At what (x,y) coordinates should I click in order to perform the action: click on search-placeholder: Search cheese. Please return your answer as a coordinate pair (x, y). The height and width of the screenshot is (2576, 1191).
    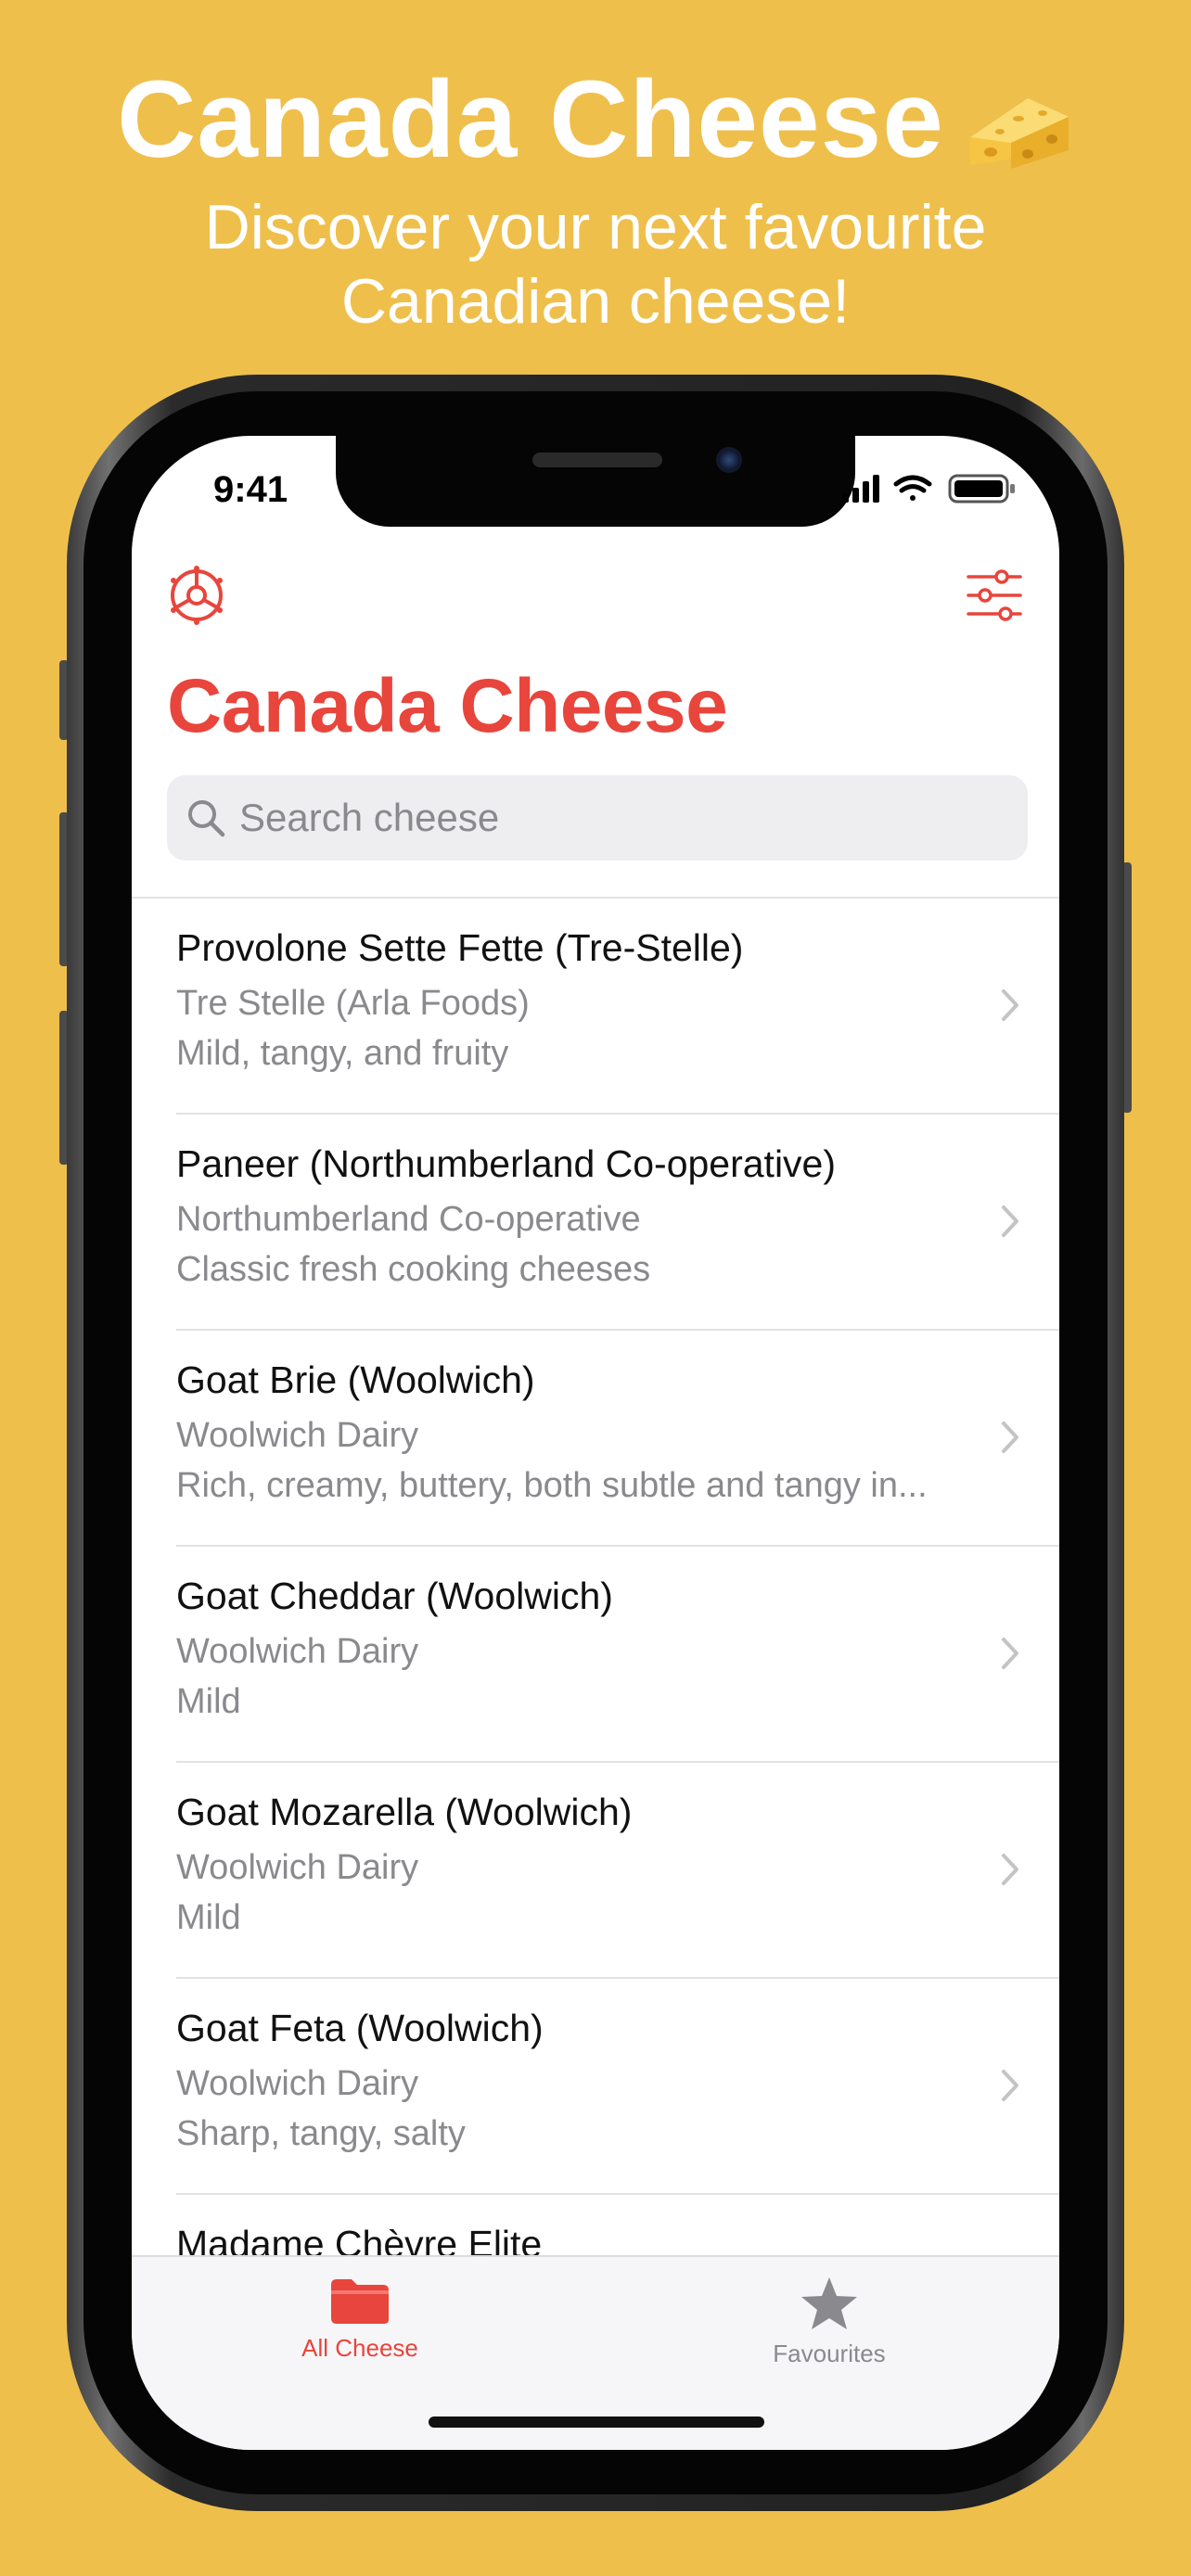
    Looking at the image, I should click on (369, 817).